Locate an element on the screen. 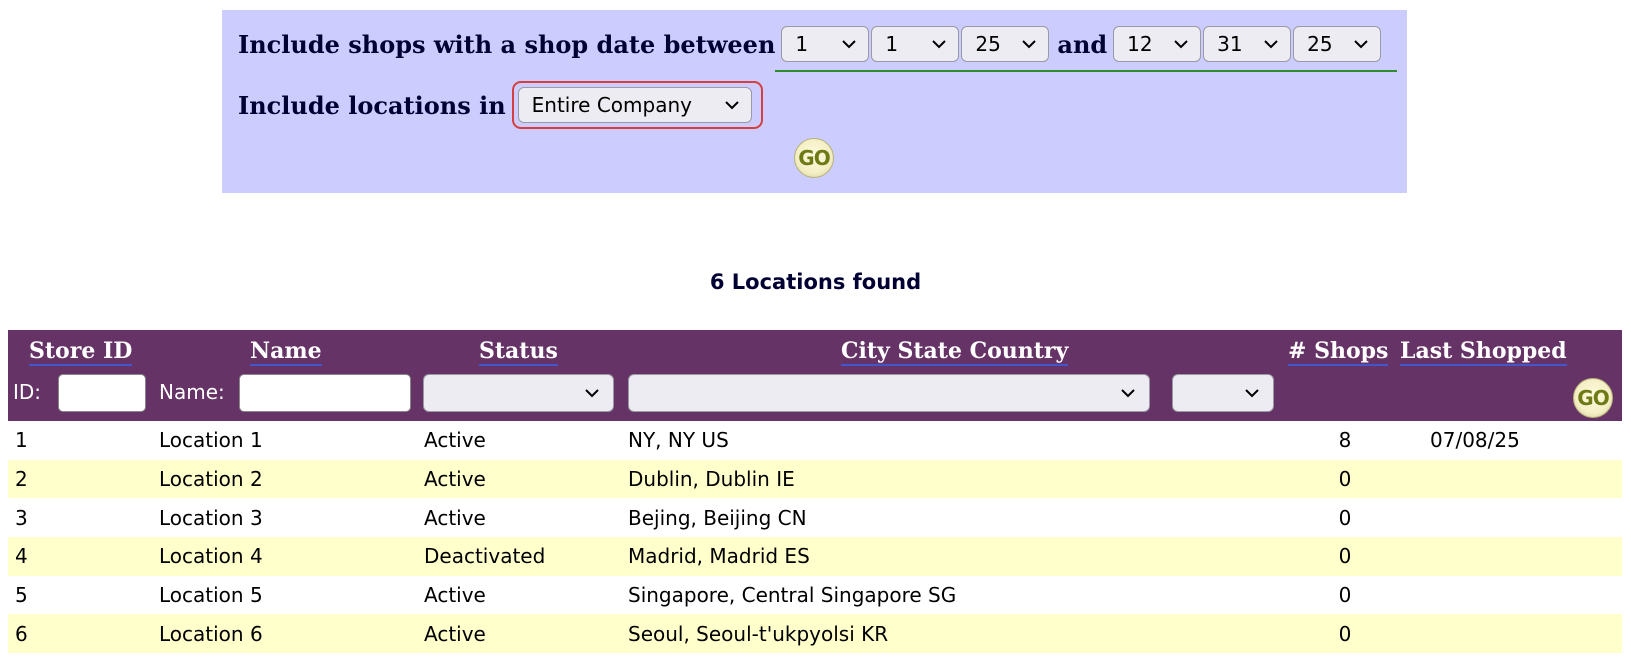  end-year-select: 25 is located at coordinates (1337, 44).